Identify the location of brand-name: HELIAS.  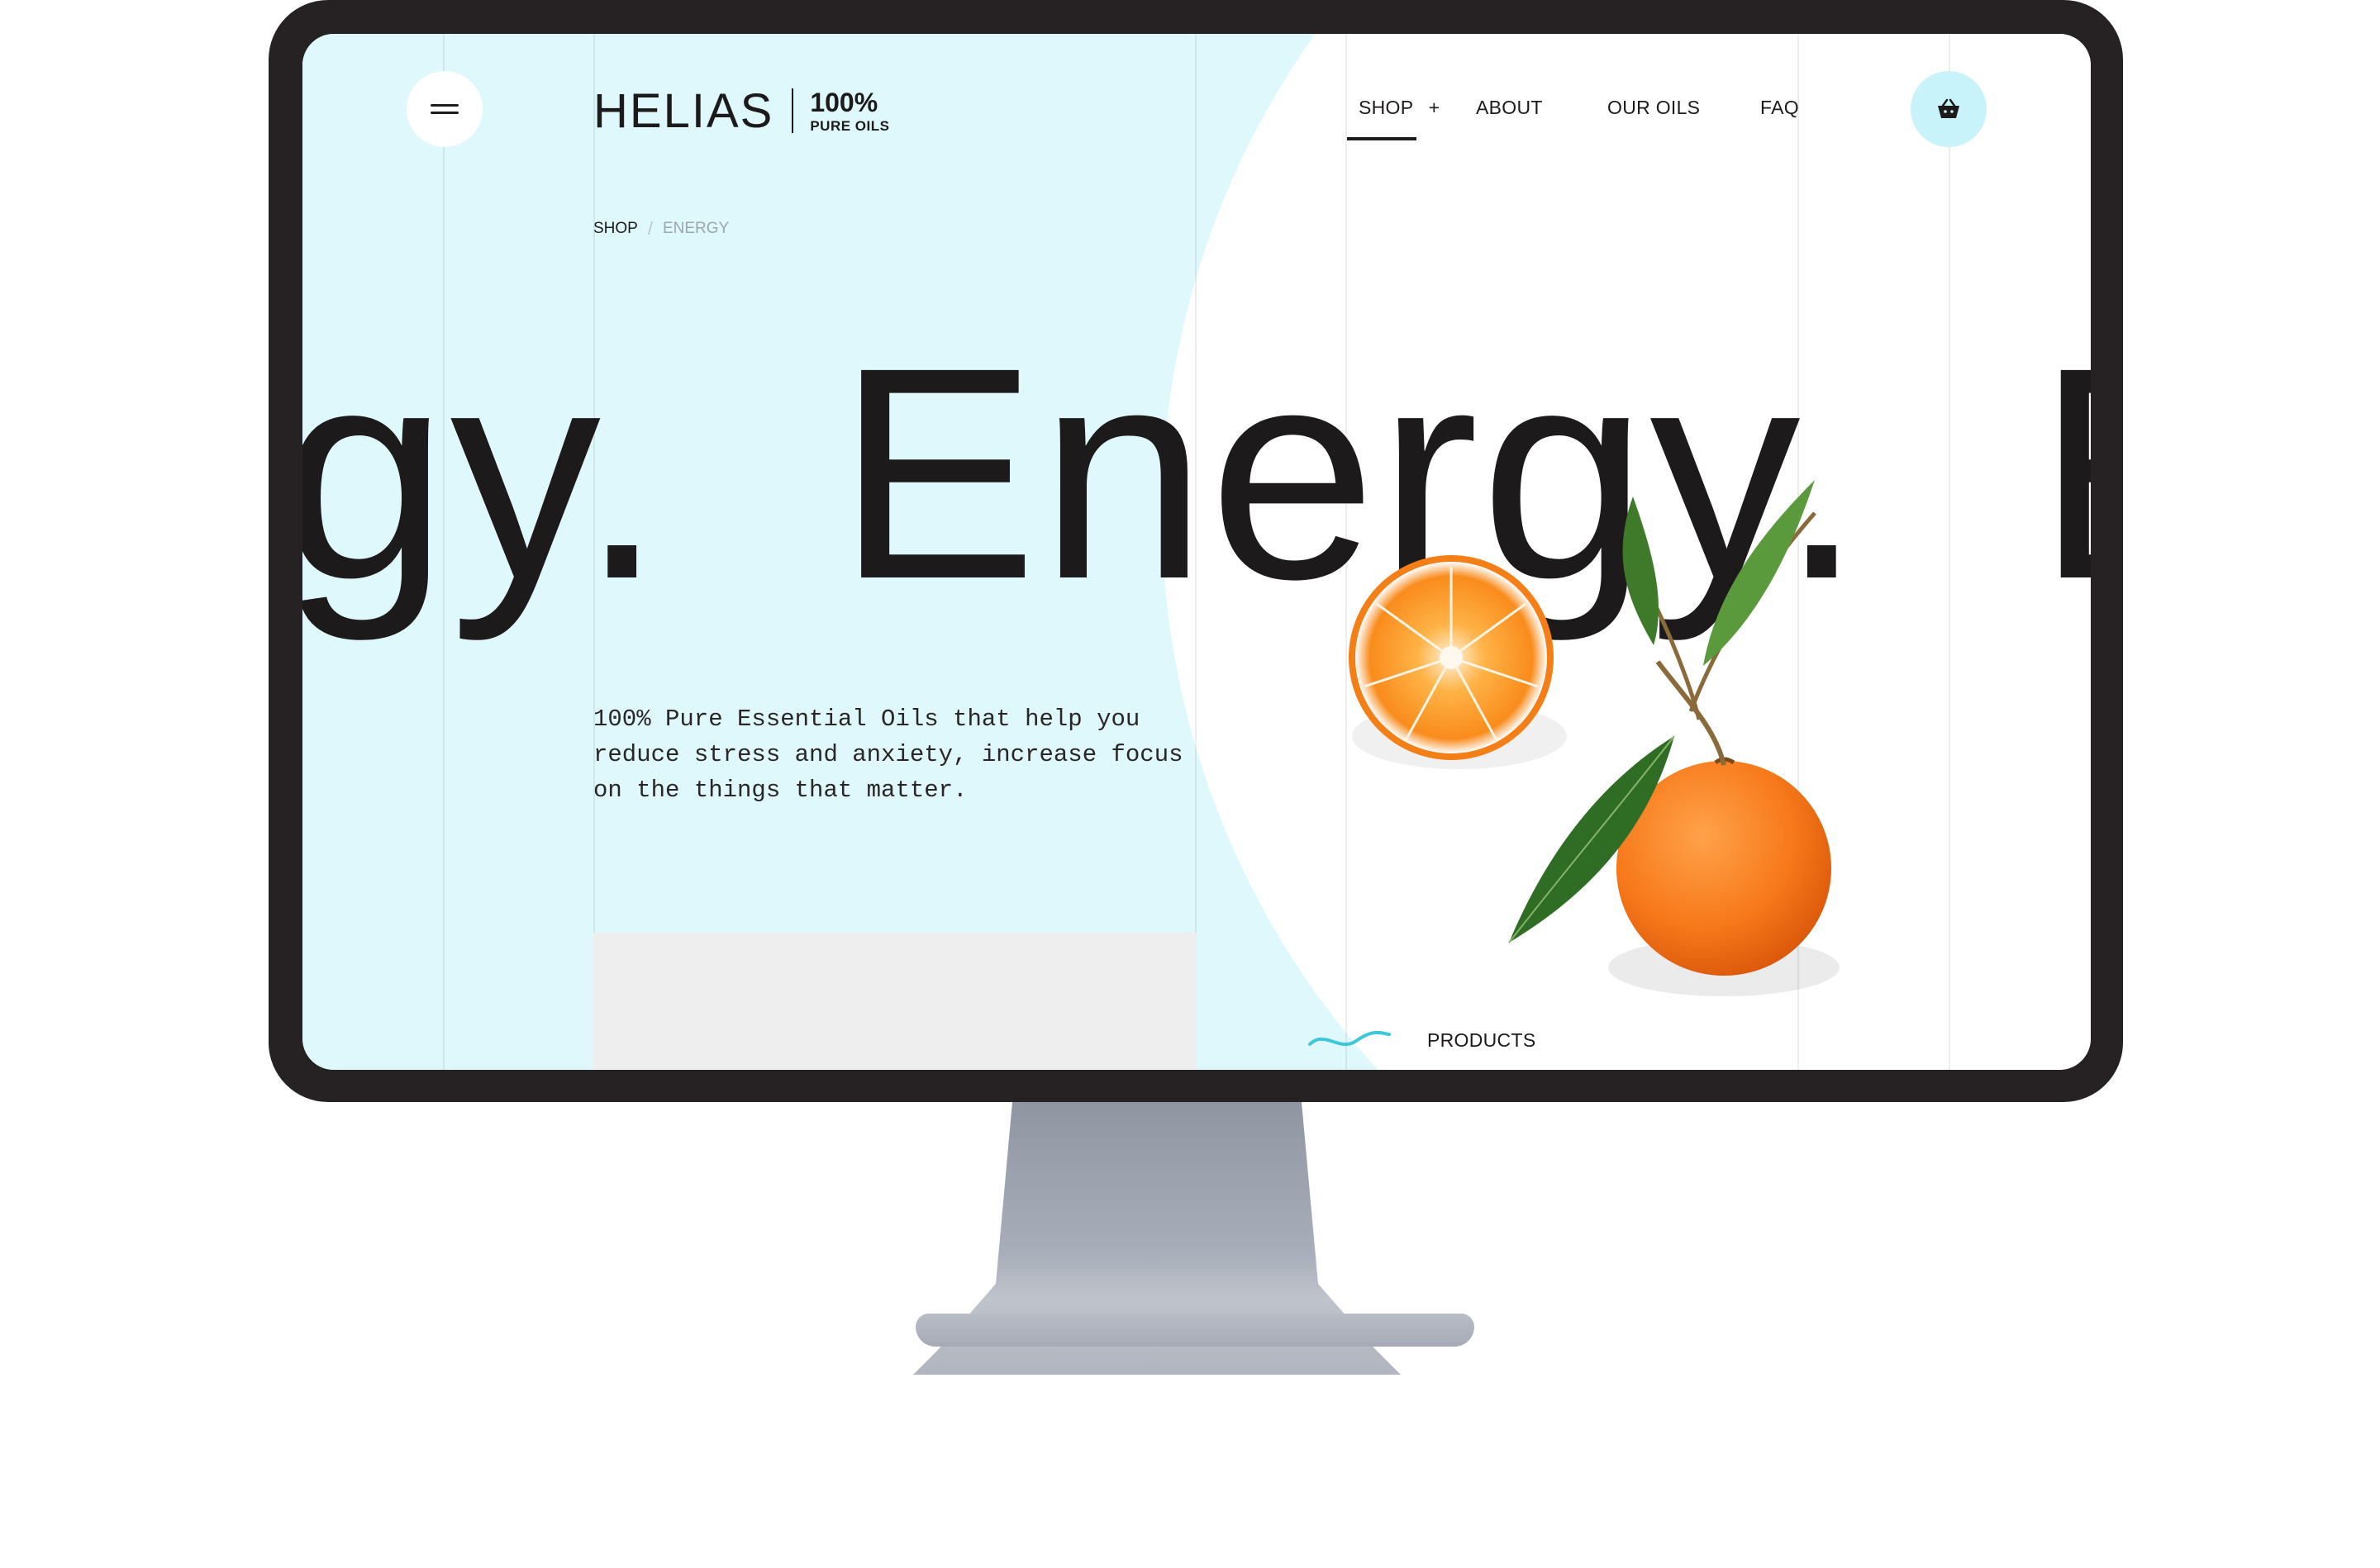
(683, 110).